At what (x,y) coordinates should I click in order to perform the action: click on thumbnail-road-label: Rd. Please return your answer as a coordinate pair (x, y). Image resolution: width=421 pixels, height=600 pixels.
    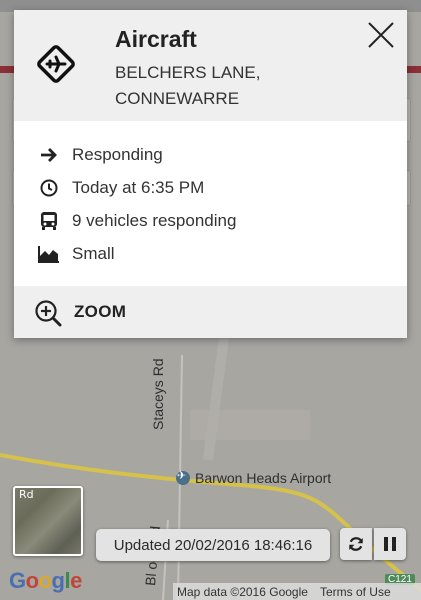
    Looking at the image, I should click on (26, 494).